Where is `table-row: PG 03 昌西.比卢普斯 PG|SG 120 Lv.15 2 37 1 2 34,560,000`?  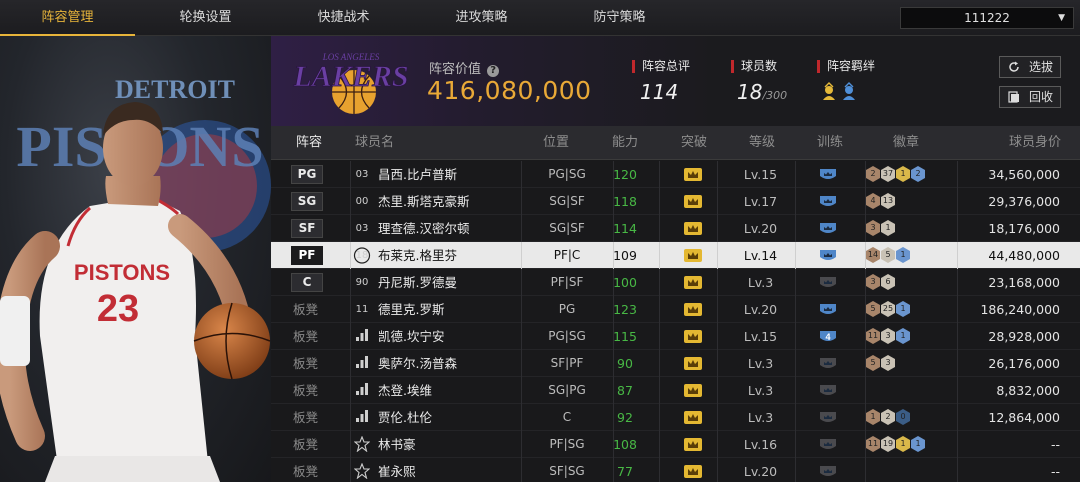 table-row: PG 03 昌西.比卢普斯 PG|SG 120 Lv.15 2 37 1 2 34,560,000 is located at coordinates (675, 174).